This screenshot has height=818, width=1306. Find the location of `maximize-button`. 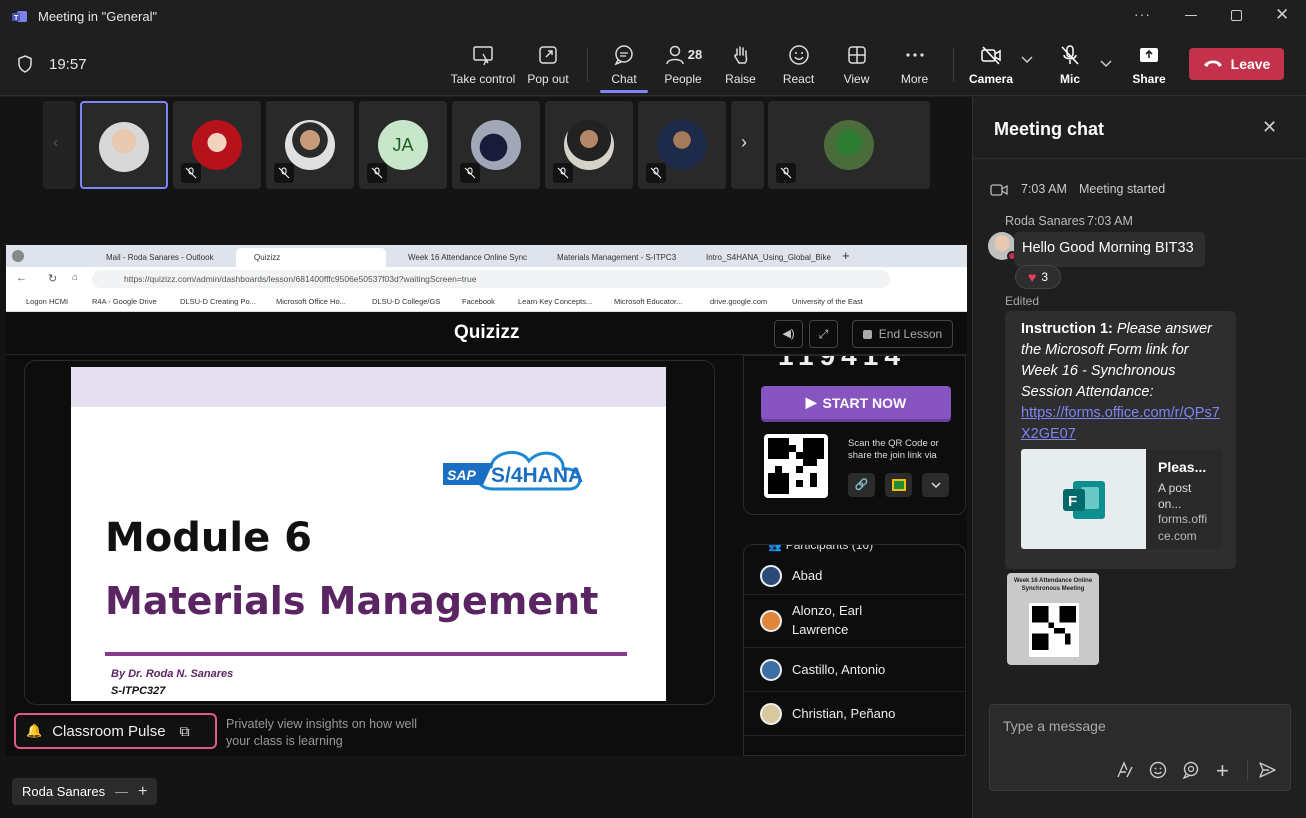

maximize-button is located at coordinates (1236, 15).